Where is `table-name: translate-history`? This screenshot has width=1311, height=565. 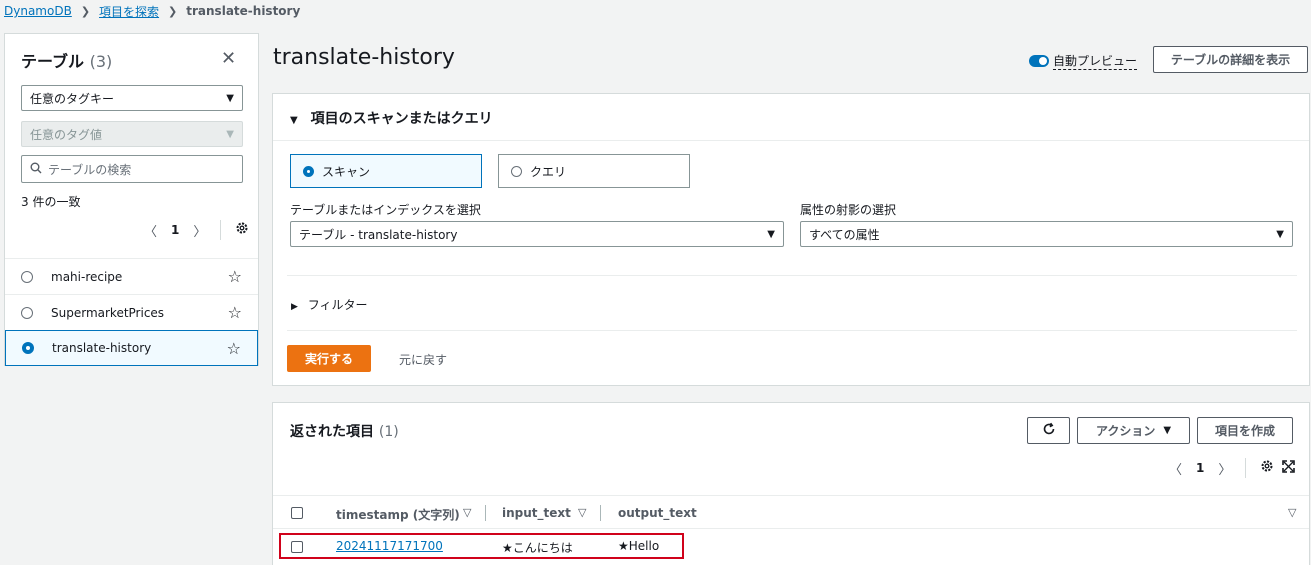
table-name: translate-history is located at coordinates (102, 348).